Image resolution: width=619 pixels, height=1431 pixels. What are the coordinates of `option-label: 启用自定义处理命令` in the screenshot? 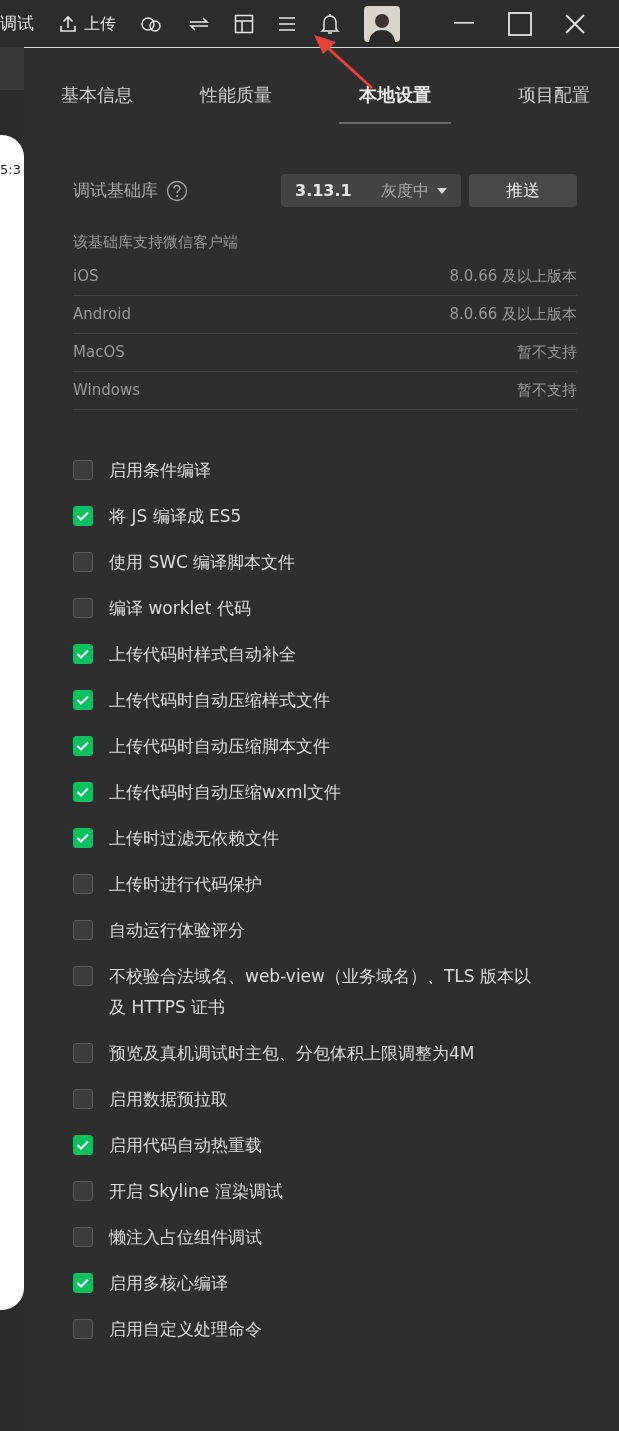 It's located at (185, 1329).